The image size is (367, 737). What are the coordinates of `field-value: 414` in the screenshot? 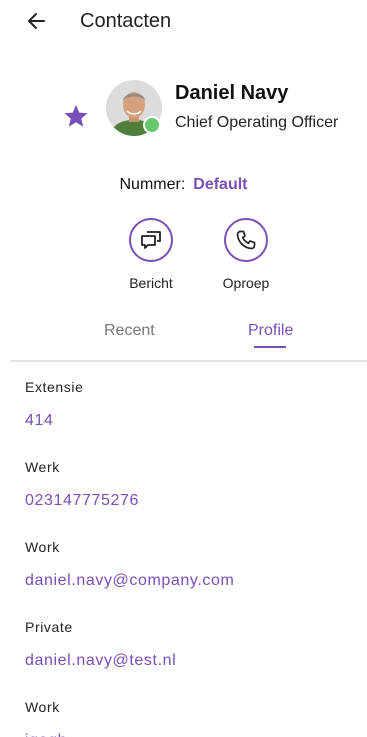 It's located at (54, 421).